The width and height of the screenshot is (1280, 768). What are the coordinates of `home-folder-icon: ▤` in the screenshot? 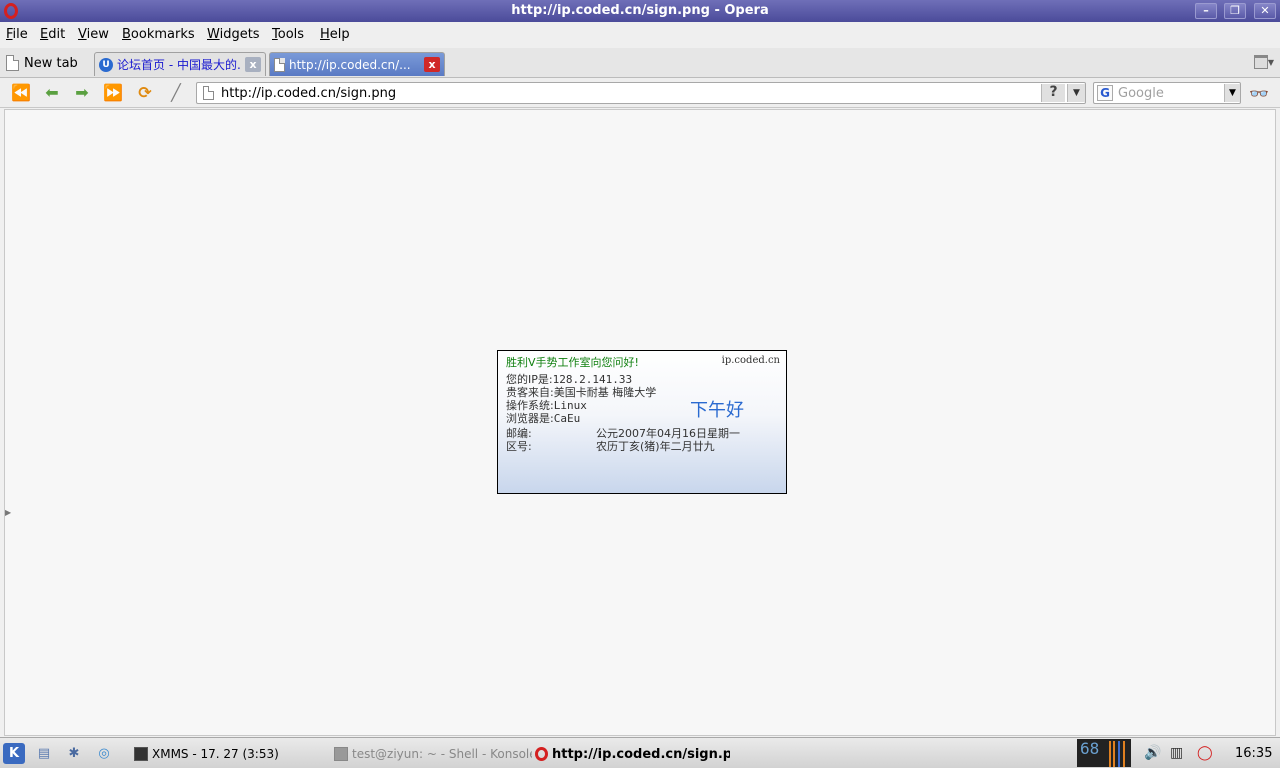 It's located at (44, 753).